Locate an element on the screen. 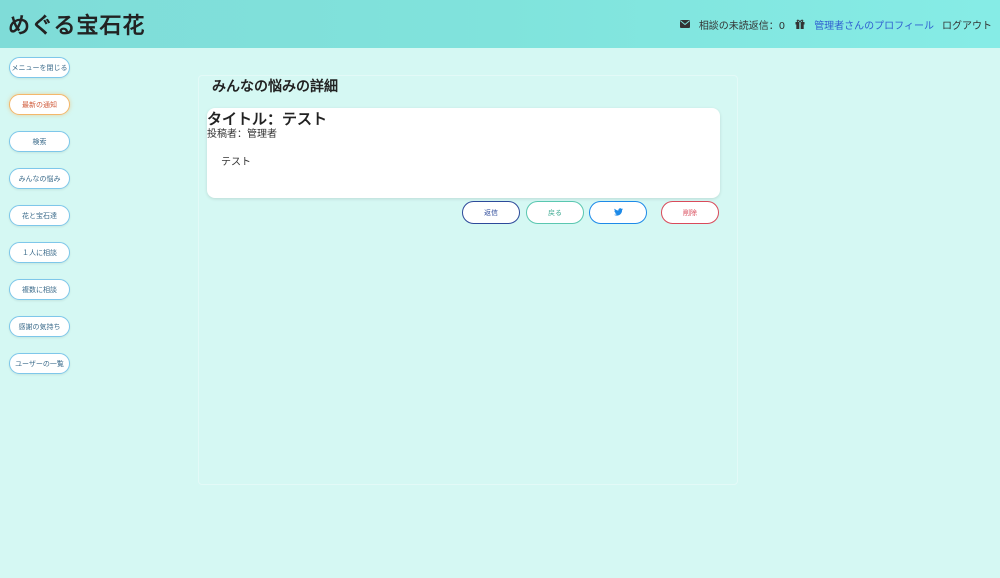 This screenshot has height=578, width=1000. site-logo: めぐる宝石花 is located at coordinates (77, 24).